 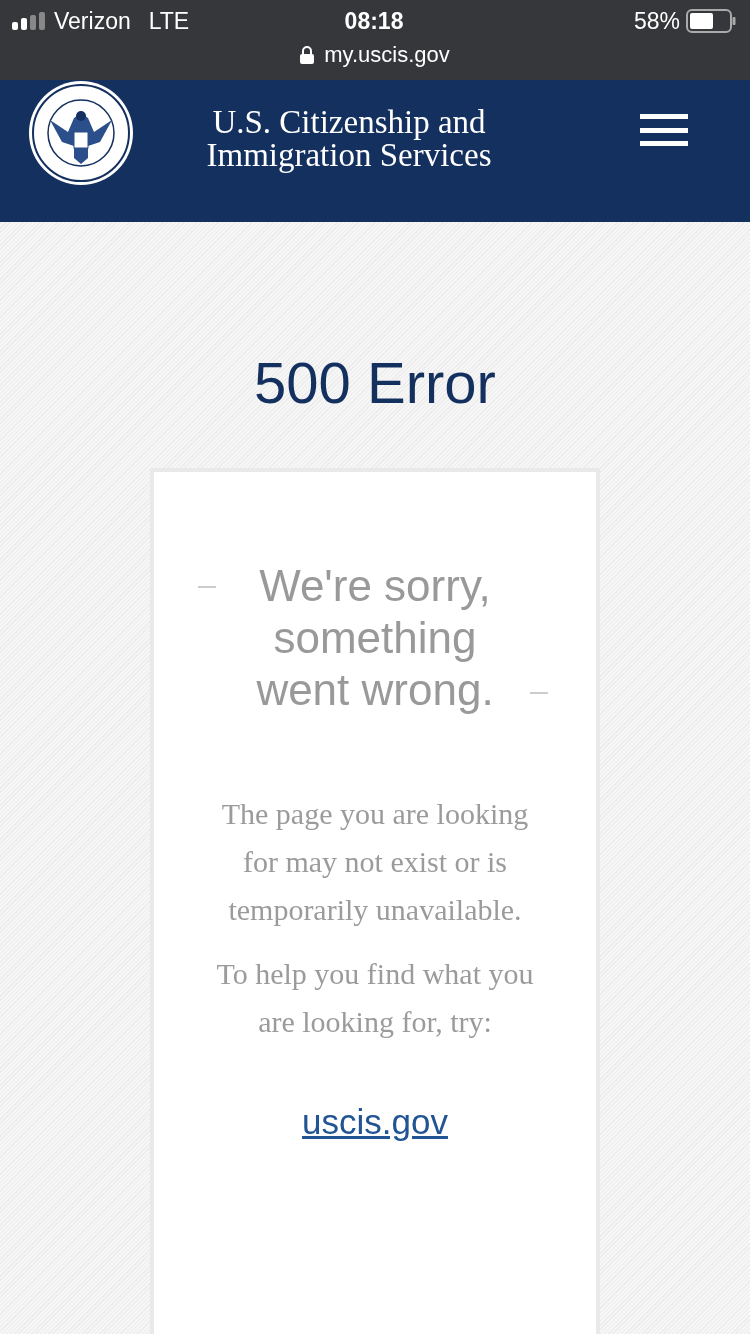 What do you see at coordinates (169, 21) in the screenshot?
I see `network-type: LTE` at bounding box center [169, 21].